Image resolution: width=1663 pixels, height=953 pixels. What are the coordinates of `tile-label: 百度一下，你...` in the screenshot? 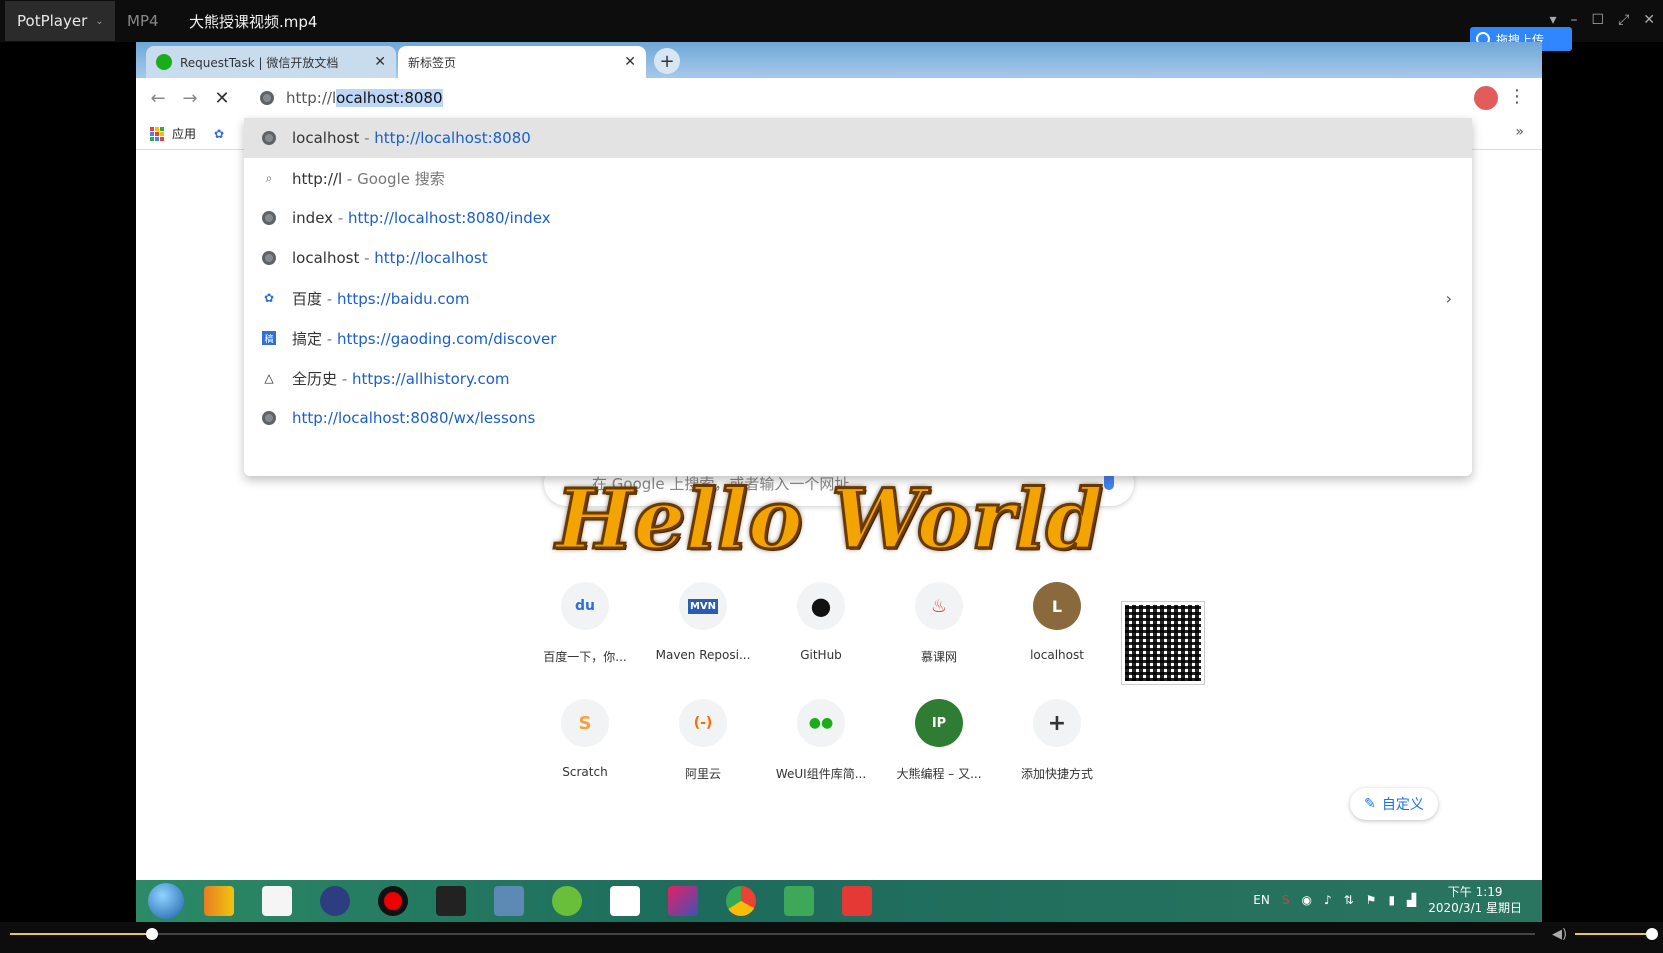 It's located at (585, 657).